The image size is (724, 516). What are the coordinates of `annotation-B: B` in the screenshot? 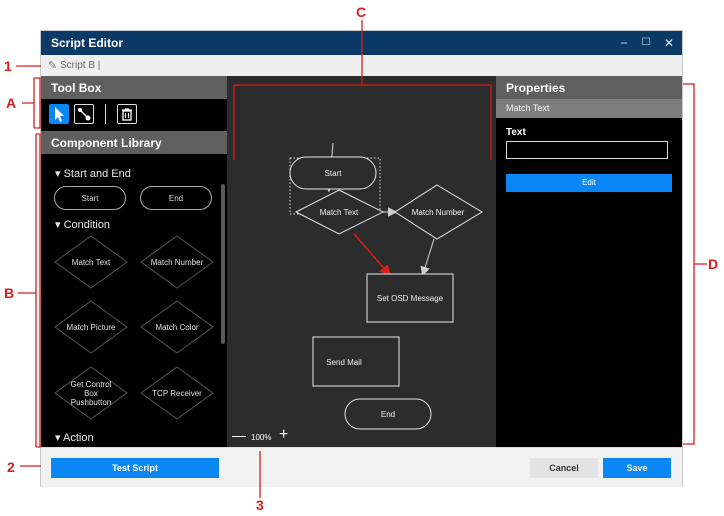 It's located at (9, 293).